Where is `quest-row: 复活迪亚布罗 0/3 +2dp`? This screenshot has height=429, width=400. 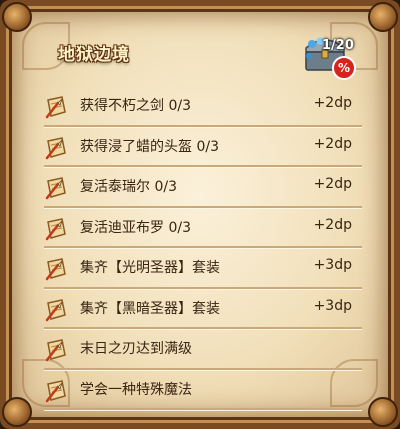
quest-row: 复活迪亚布罗 0/3 +2dp is located at coordinates (203, 228).